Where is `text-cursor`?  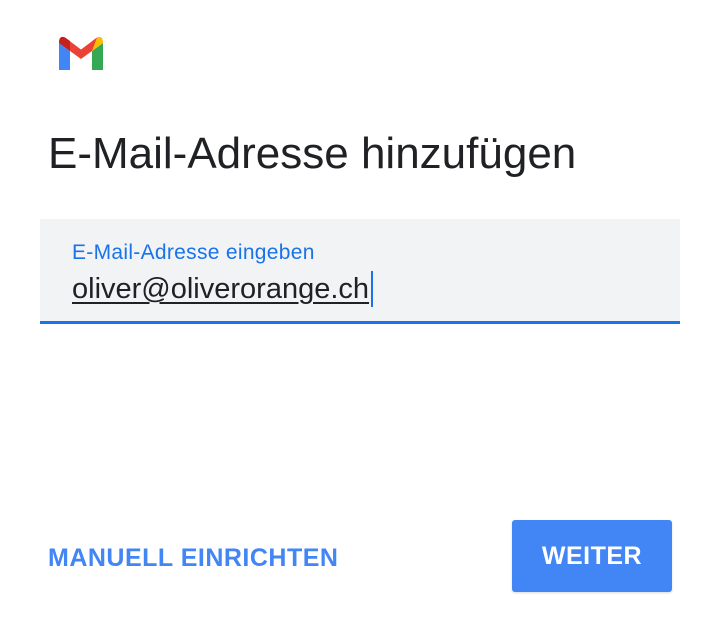
text-cursor is located at coordinates (372, 289).